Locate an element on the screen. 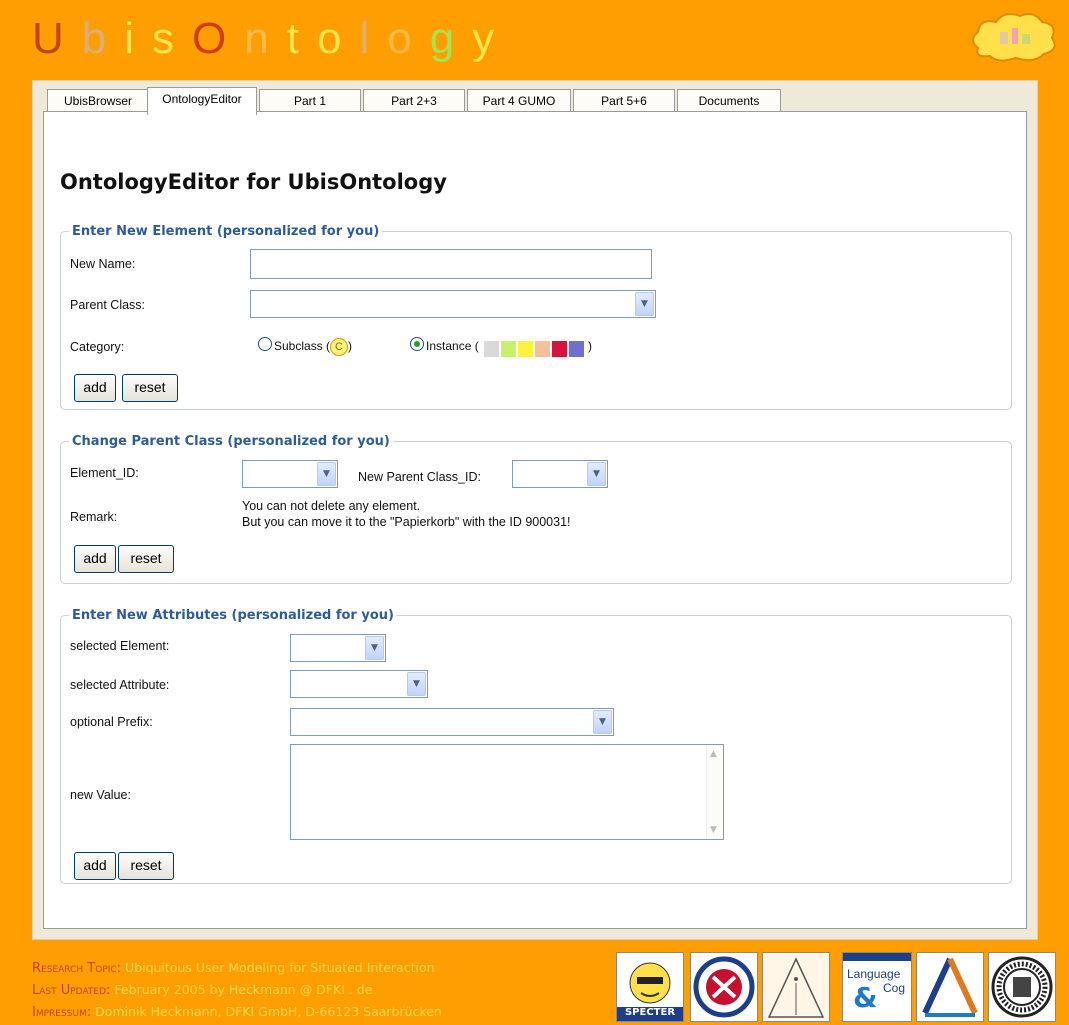 This screenshot has width=1069, height=1025. site-logo: UbisOntology is located at coordinates (272, 39).